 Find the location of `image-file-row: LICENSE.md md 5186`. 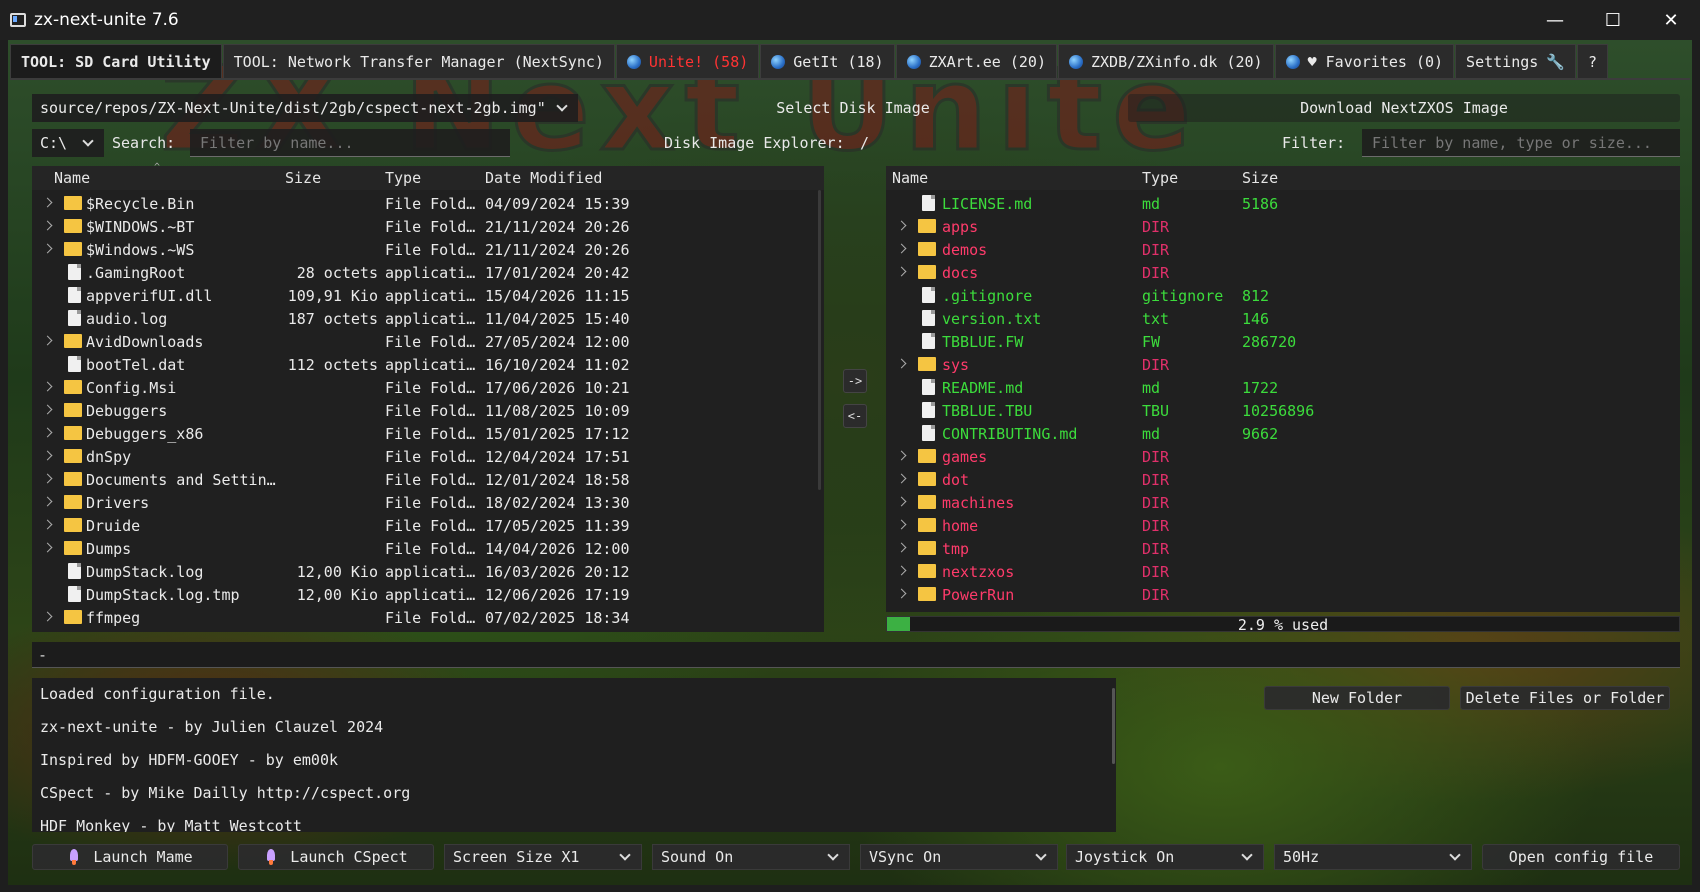

image-file-row: LICENSE.md md 5186 is located at coordinates (1276, 203).